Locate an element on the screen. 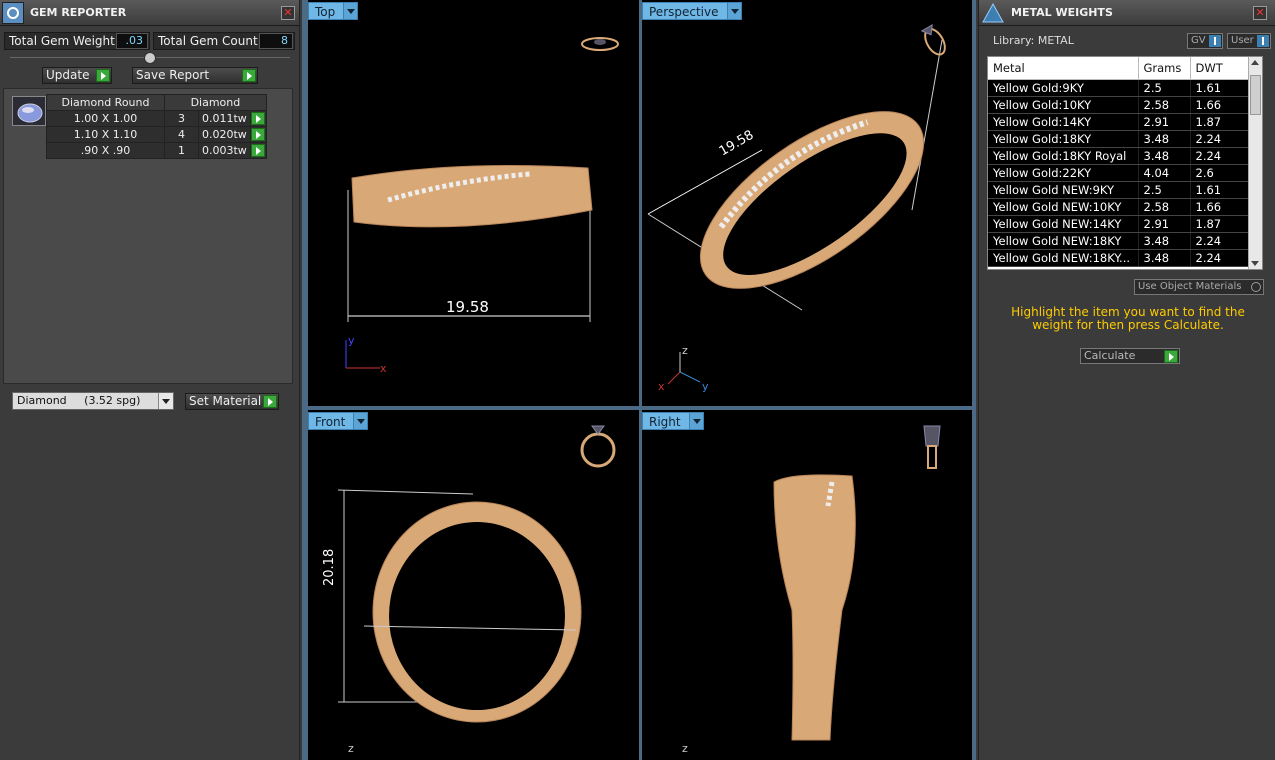  set-material-button: Set Material is located at coordinates (232, 401).